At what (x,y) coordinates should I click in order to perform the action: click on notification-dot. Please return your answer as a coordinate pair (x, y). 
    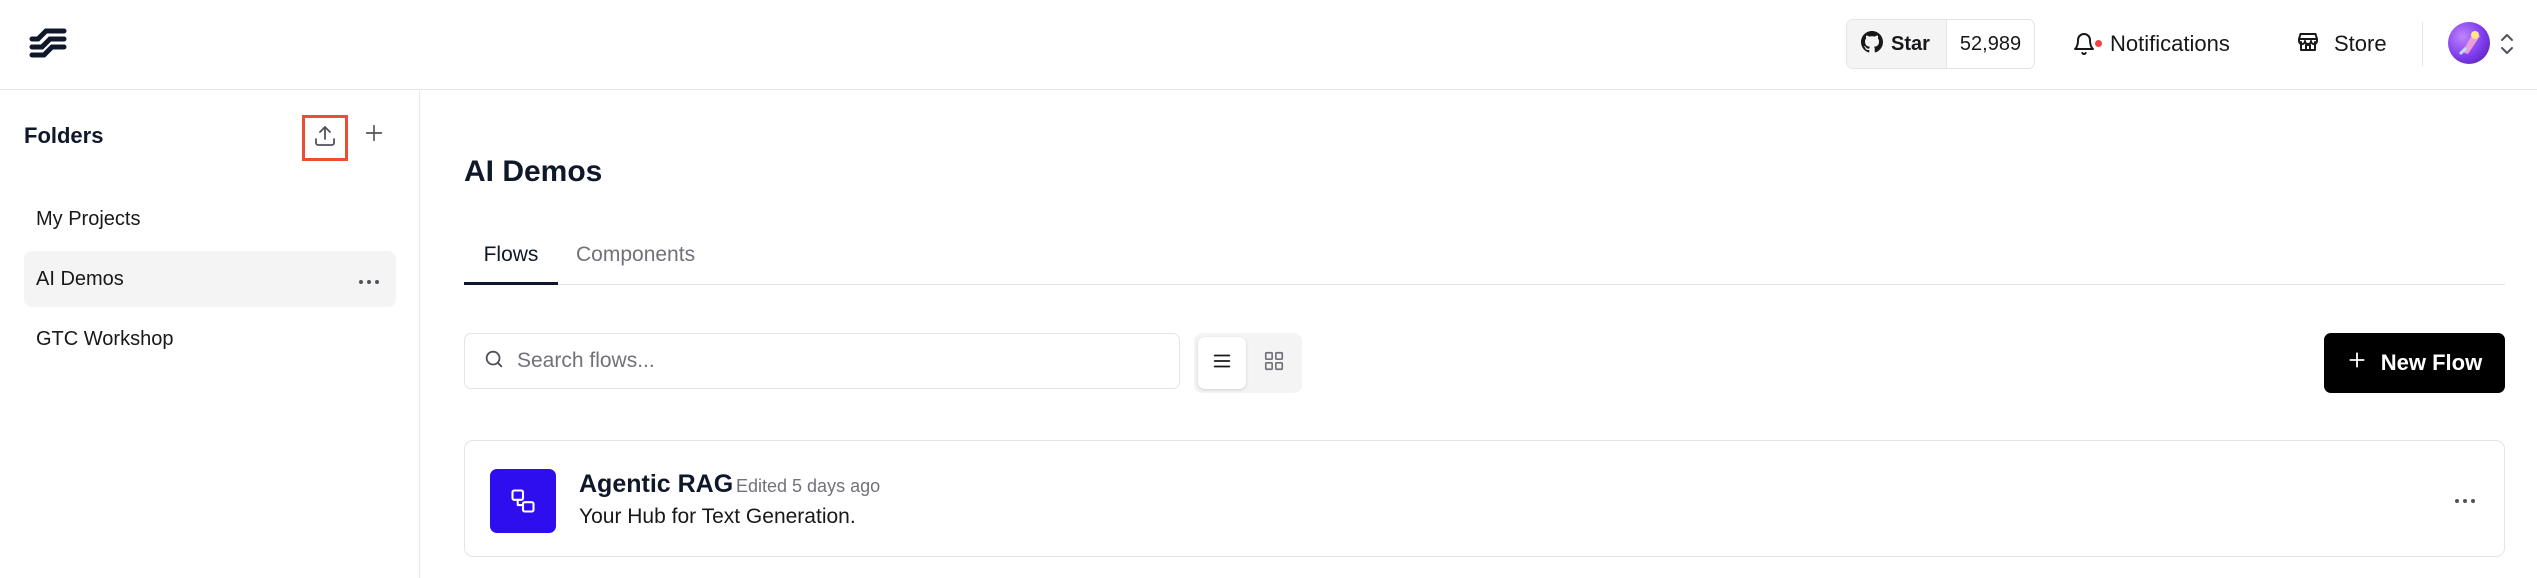
    Looking at the image, I should click on (2098, 43).